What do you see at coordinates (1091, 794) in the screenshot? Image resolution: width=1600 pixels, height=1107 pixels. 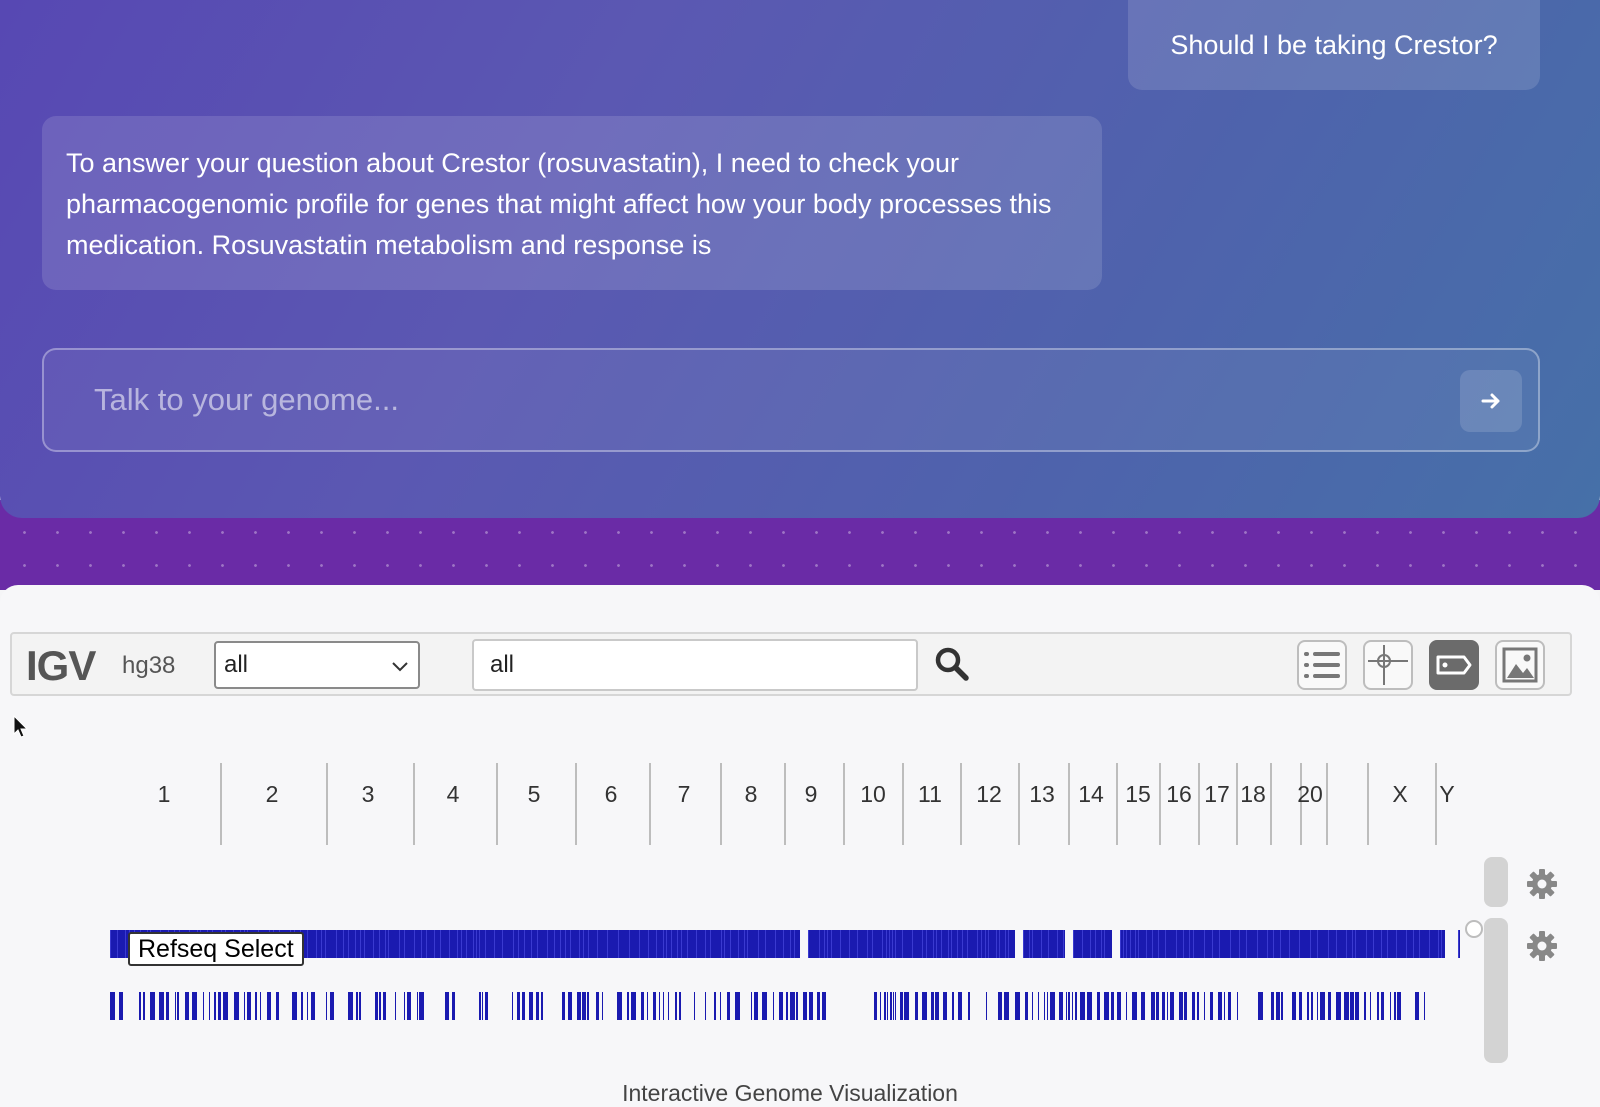 I see `chromosome-14: 14` at bounding box center [1091, 794].